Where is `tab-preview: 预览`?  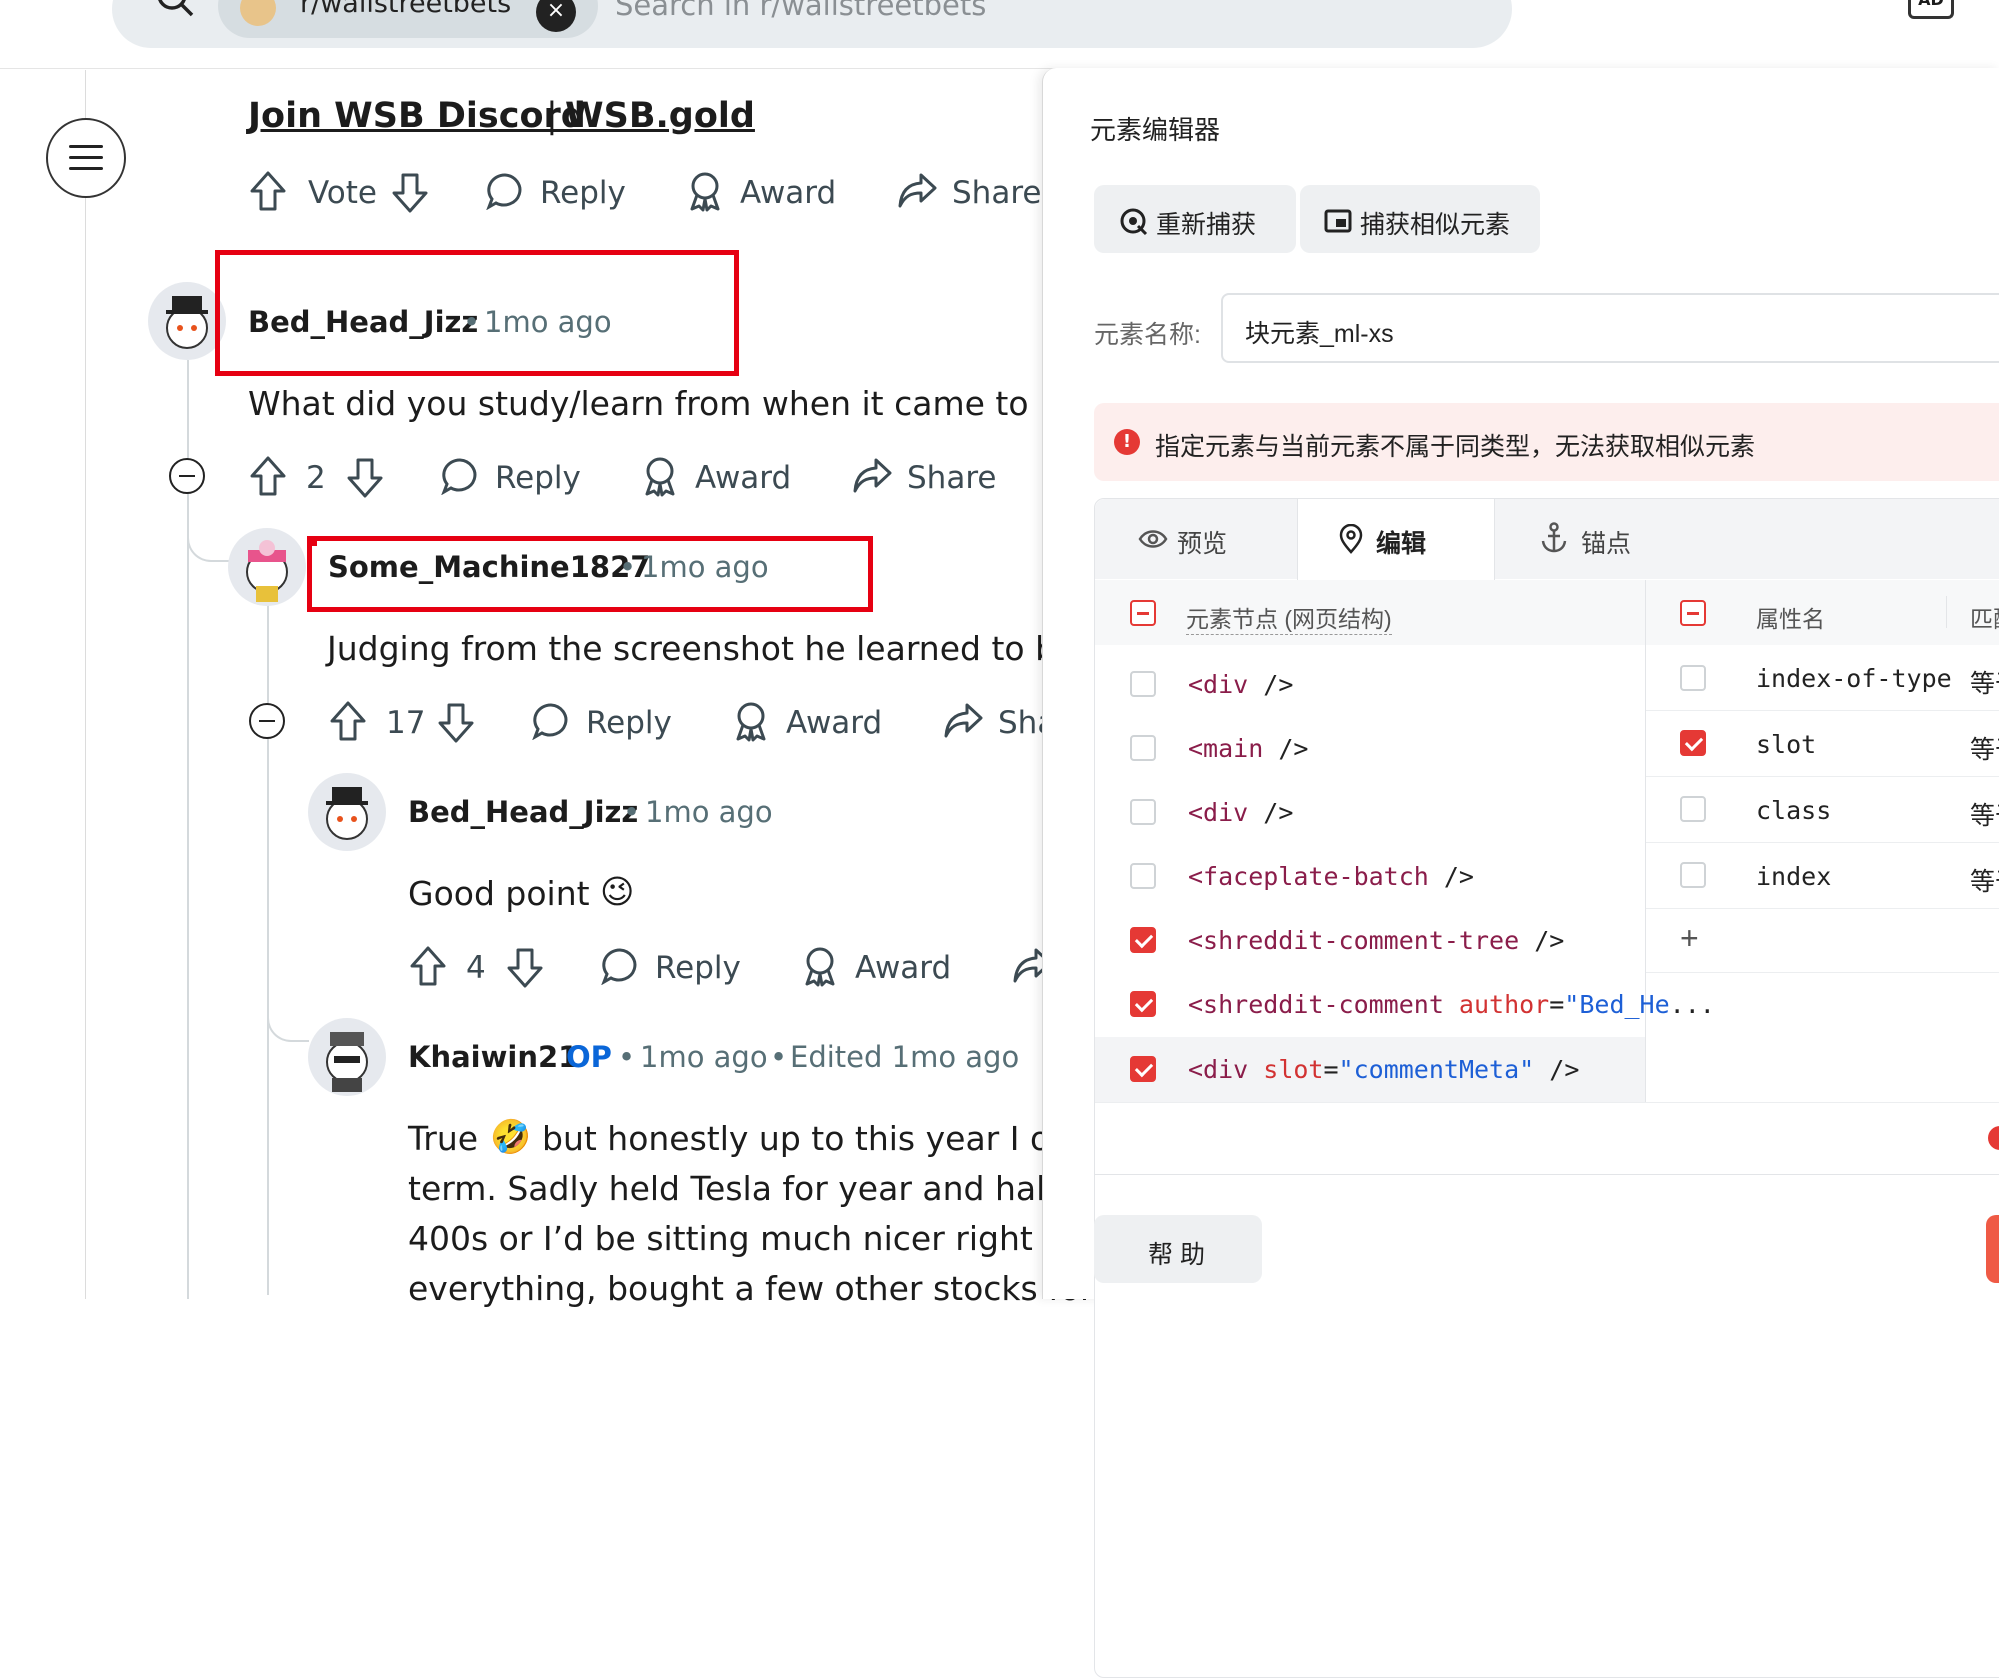
tab-preview: 预览 is located at coordinates (1202, 542).